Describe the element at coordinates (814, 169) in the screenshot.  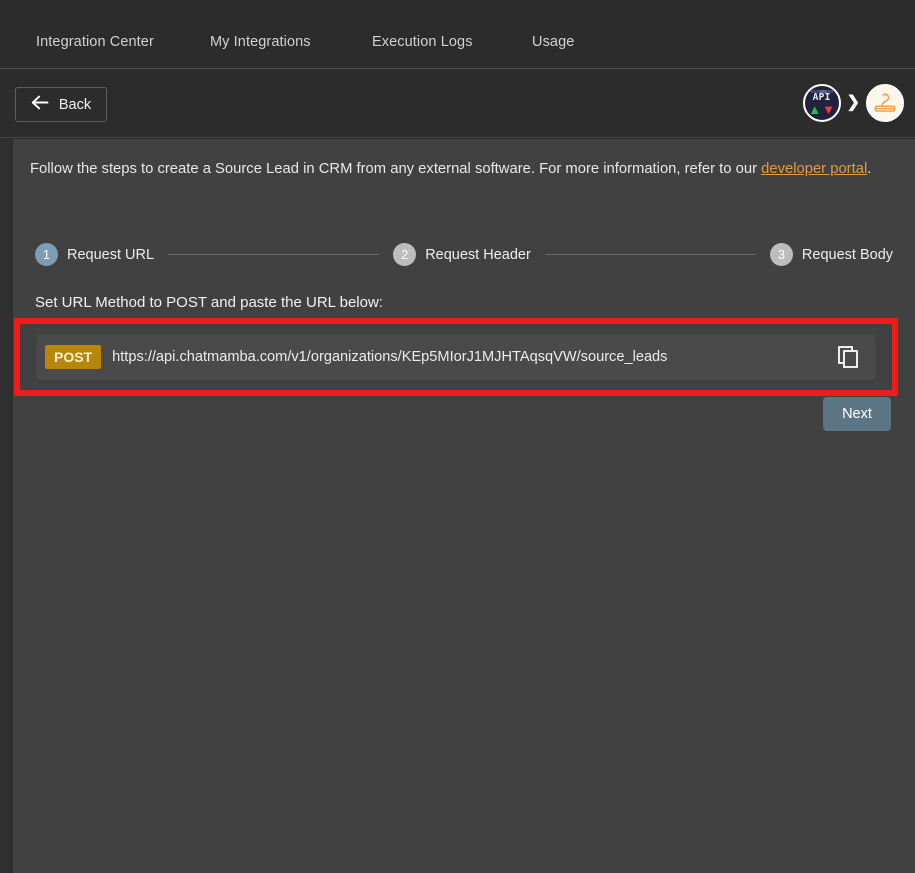
I see `developer-portal-link: developer portal` at that location.